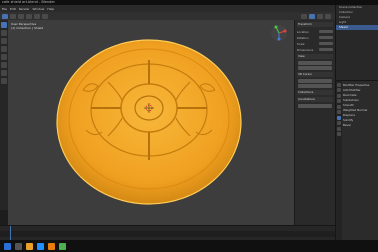 The image size is (378, 252). I want to click on view-field, so click(315, 63).